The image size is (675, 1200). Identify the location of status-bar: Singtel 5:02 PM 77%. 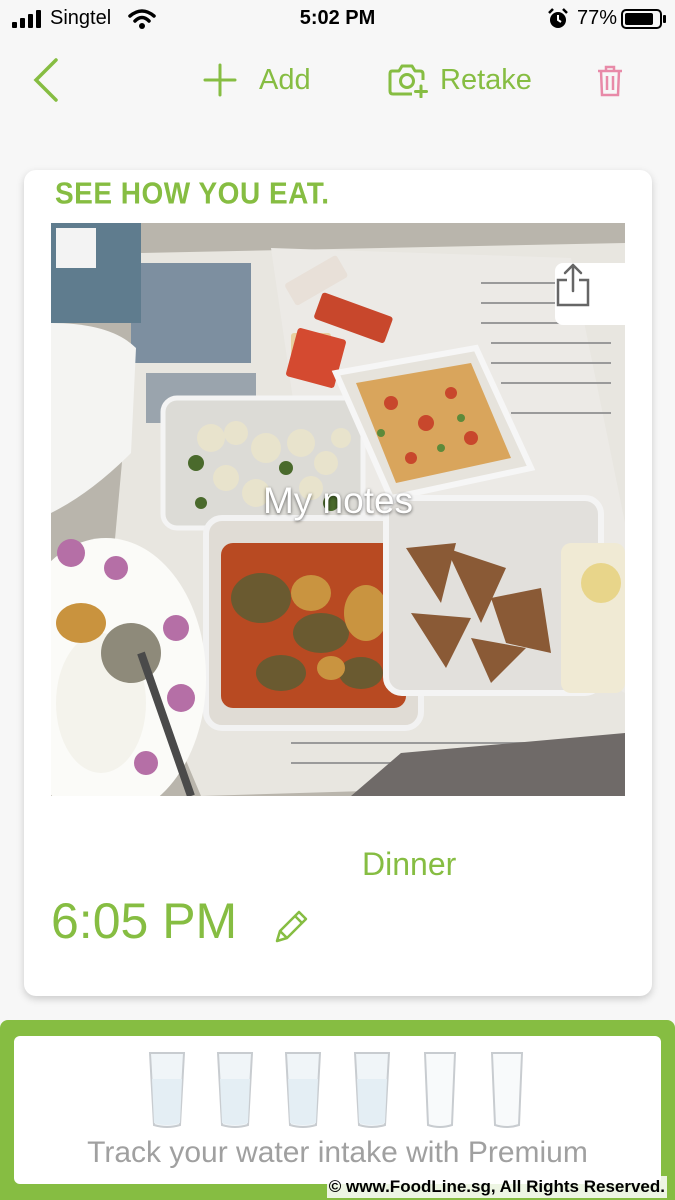
(337, 20).